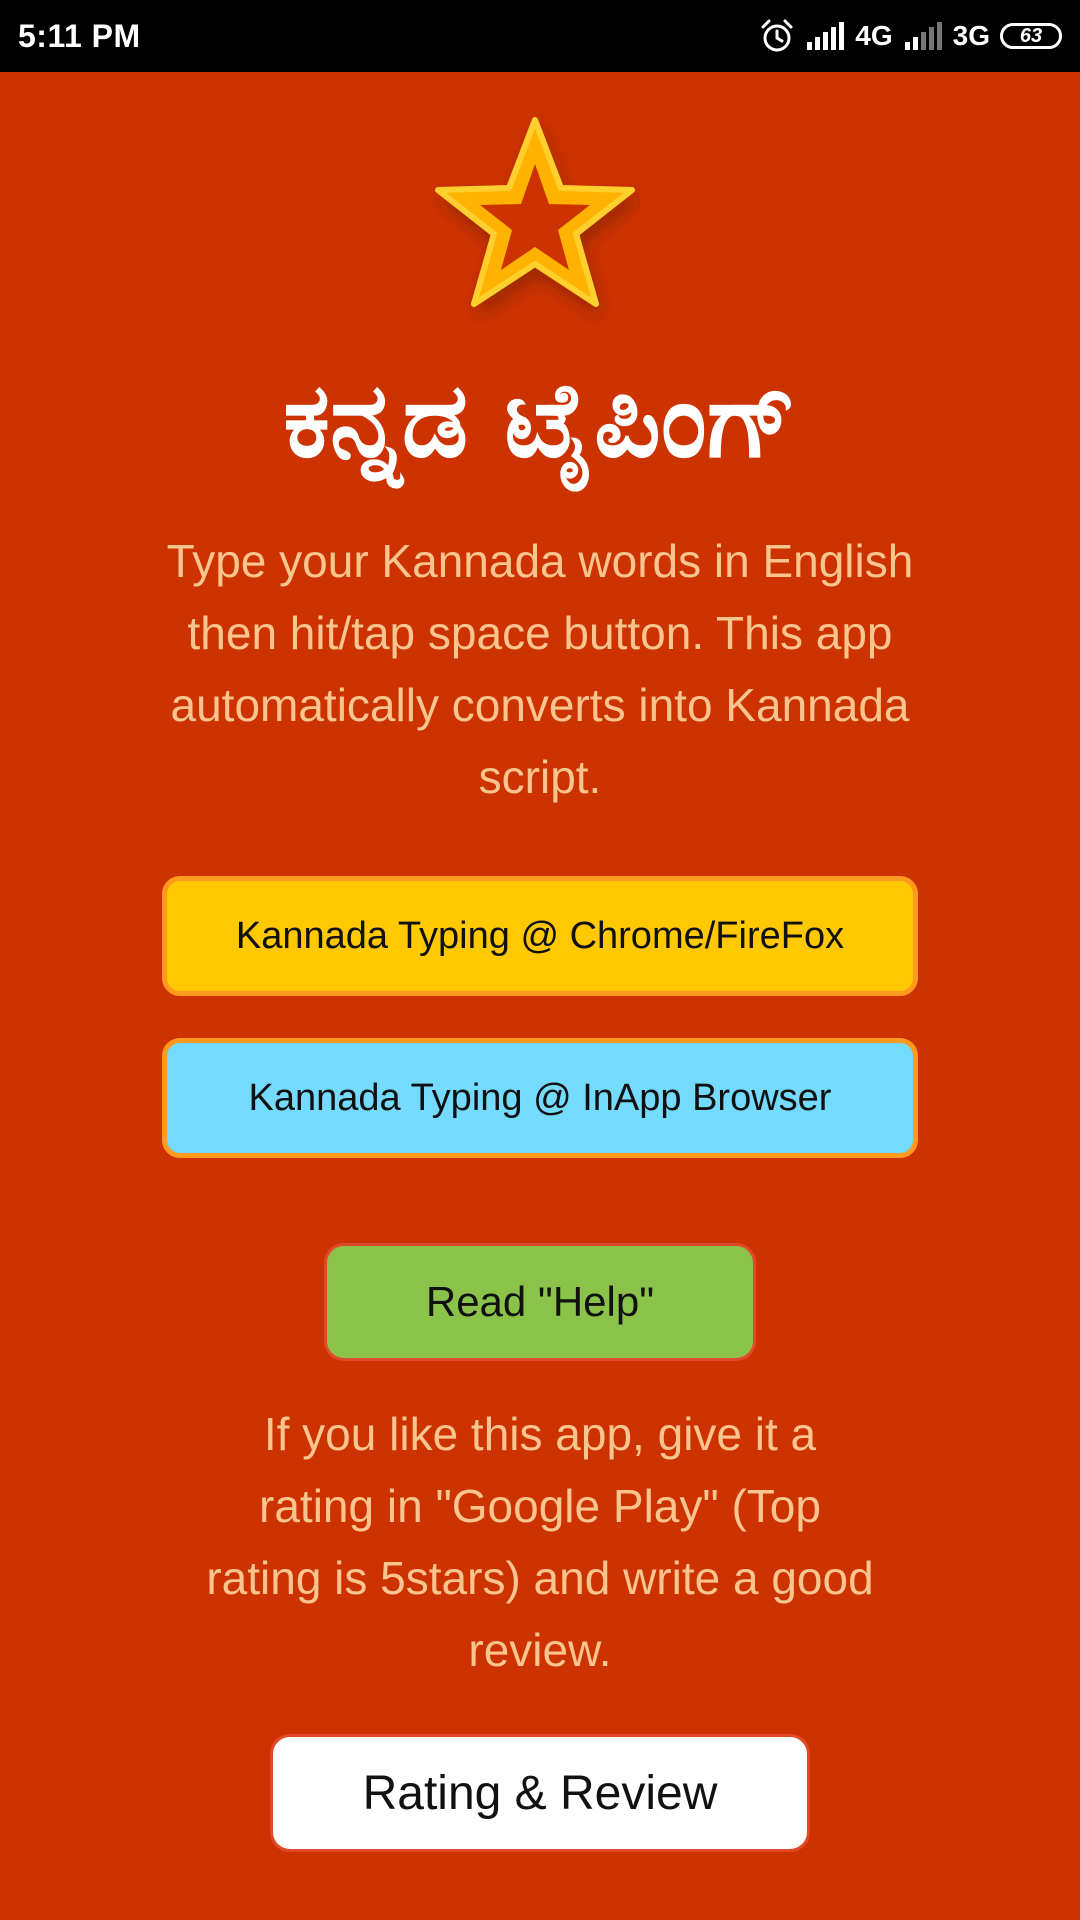 This screenshot has height=1920, width=1080. I want to click on rating-review-button: Rating & Review, so click(540, 1793).